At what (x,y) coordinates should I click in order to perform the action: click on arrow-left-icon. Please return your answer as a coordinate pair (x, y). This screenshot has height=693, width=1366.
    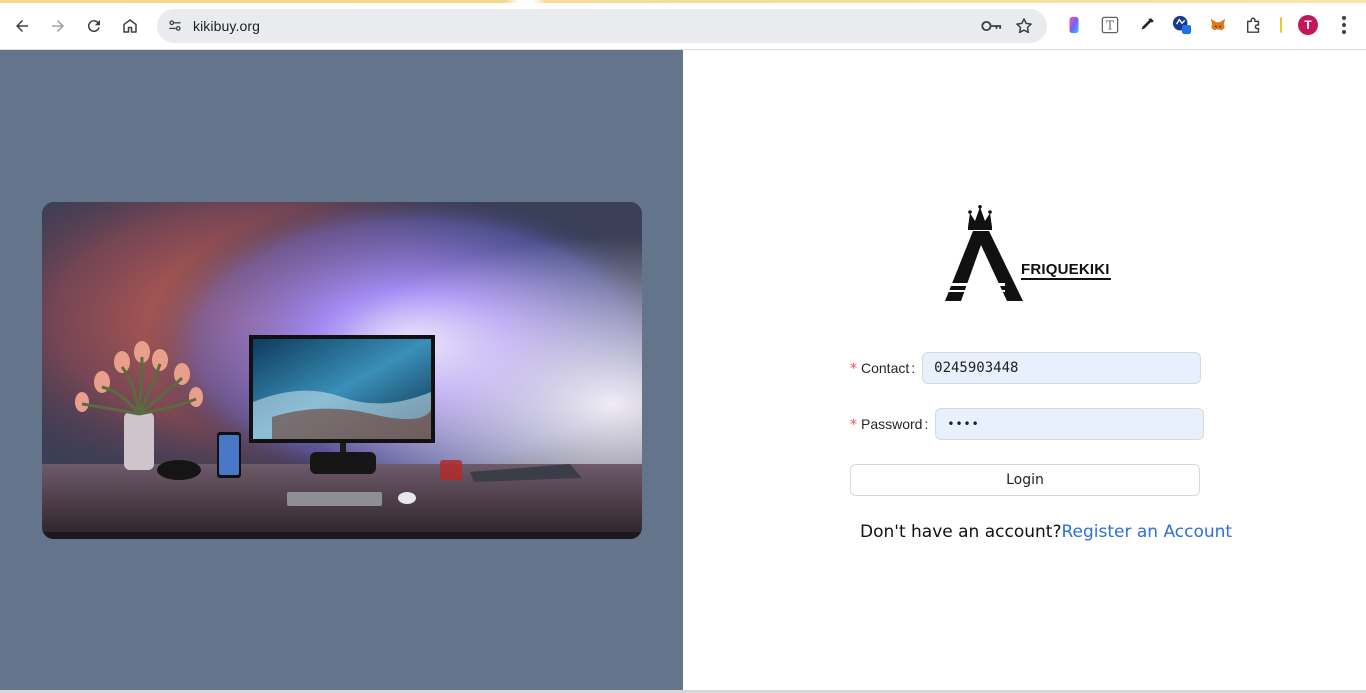
    Looking at the image, I should click on (22, 26).